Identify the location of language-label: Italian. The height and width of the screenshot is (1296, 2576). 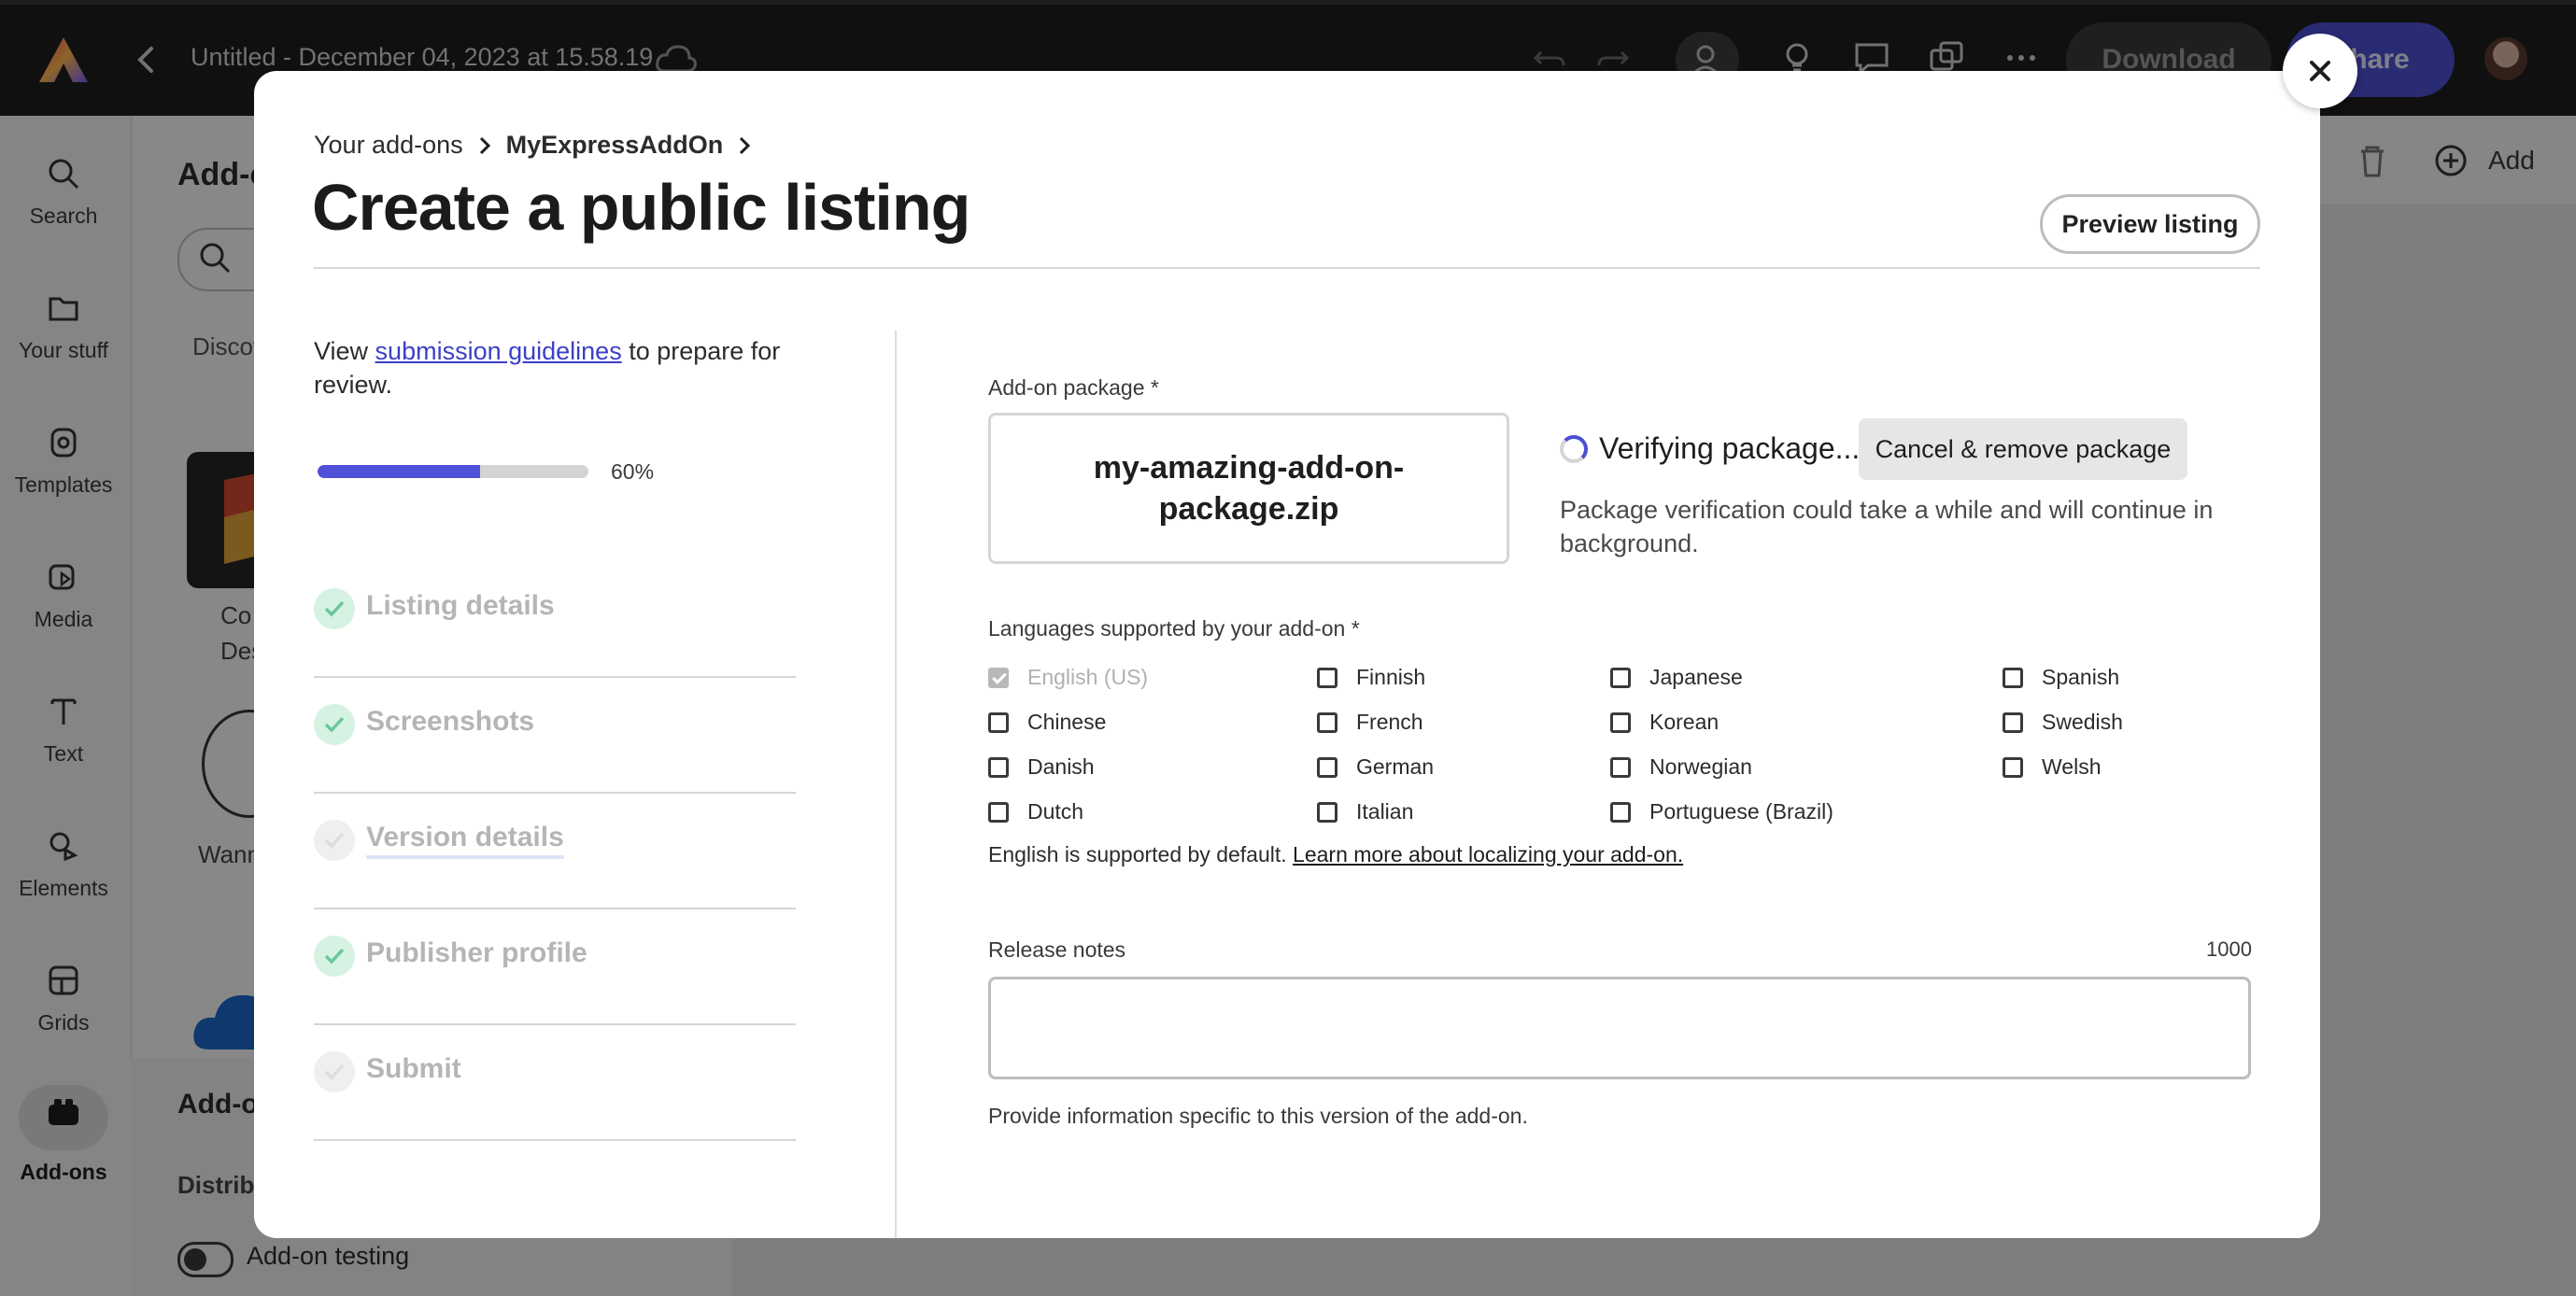
(1385, 811).